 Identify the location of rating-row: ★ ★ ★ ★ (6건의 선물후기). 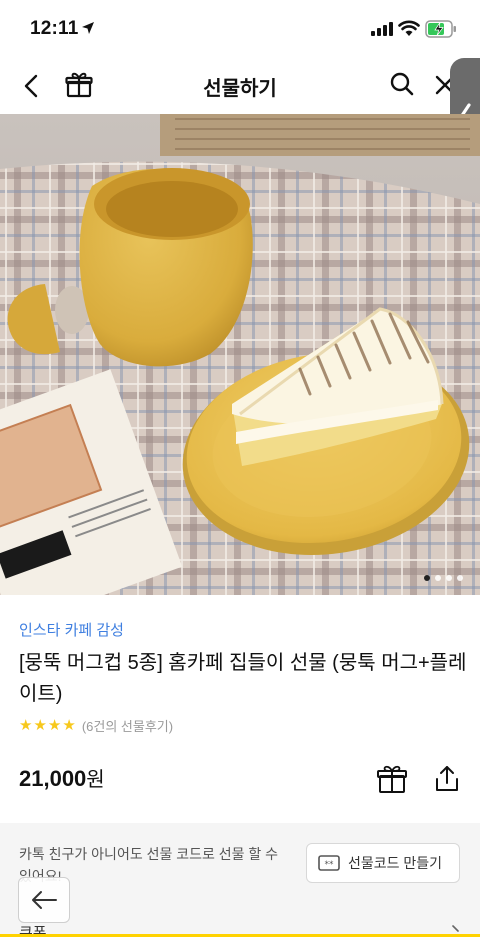
(96, 725).